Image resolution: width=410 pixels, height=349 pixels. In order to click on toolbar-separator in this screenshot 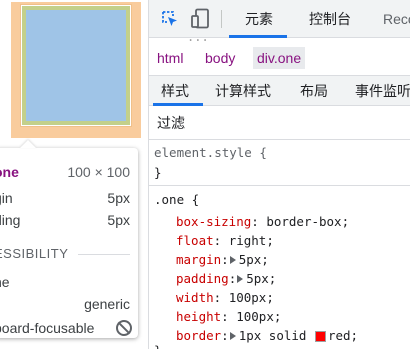, I will do `click(221, 19)`.